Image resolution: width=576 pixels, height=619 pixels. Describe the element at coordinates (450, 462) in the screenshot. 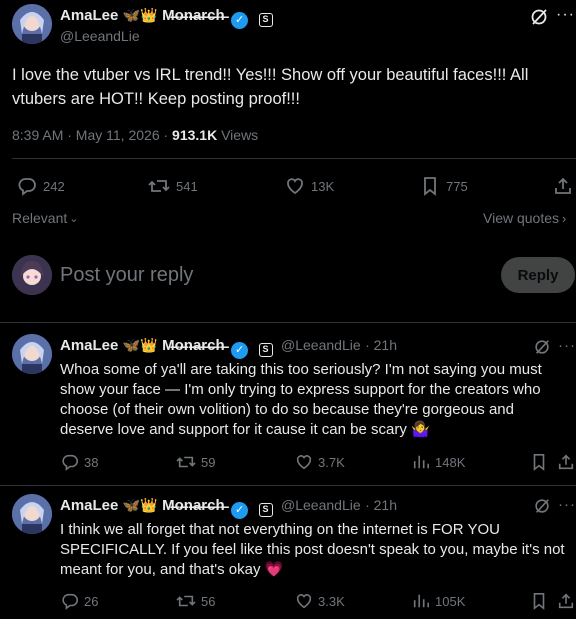

I see `views-count: 148K` at that location.